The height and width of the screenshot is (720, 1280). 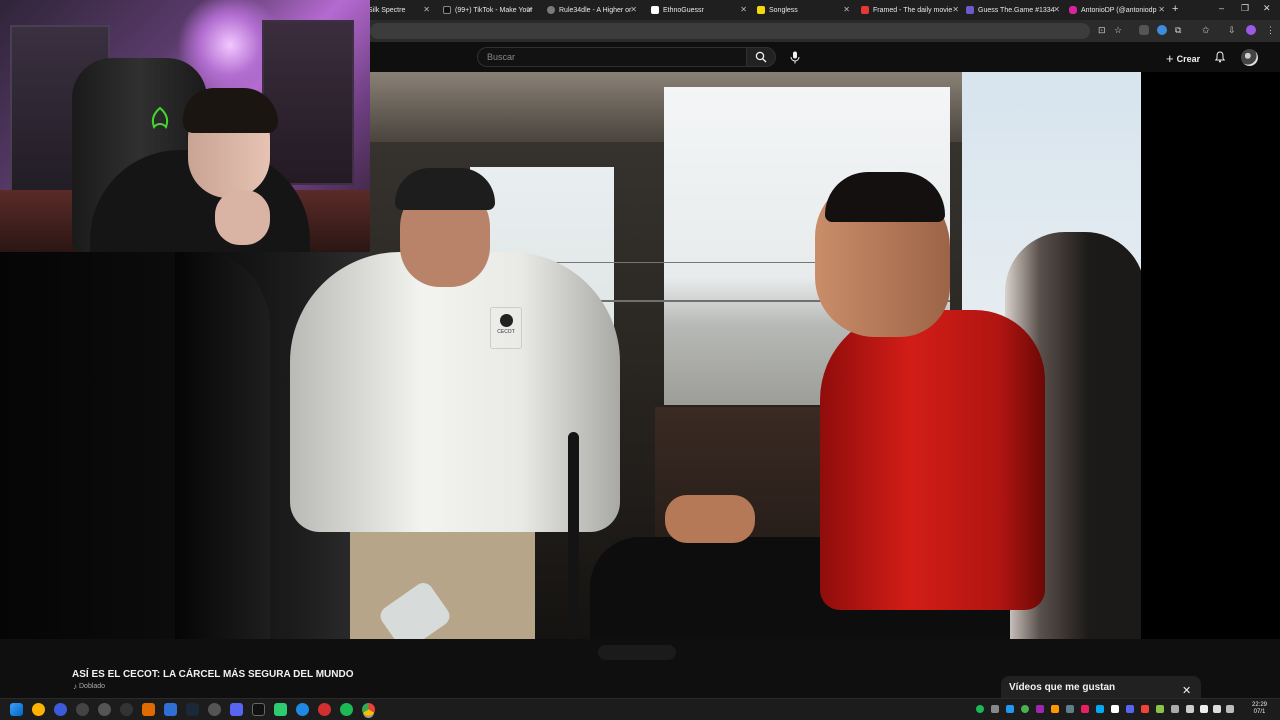 I want to click on search-input: Buscar, so click(x=611, y=57).